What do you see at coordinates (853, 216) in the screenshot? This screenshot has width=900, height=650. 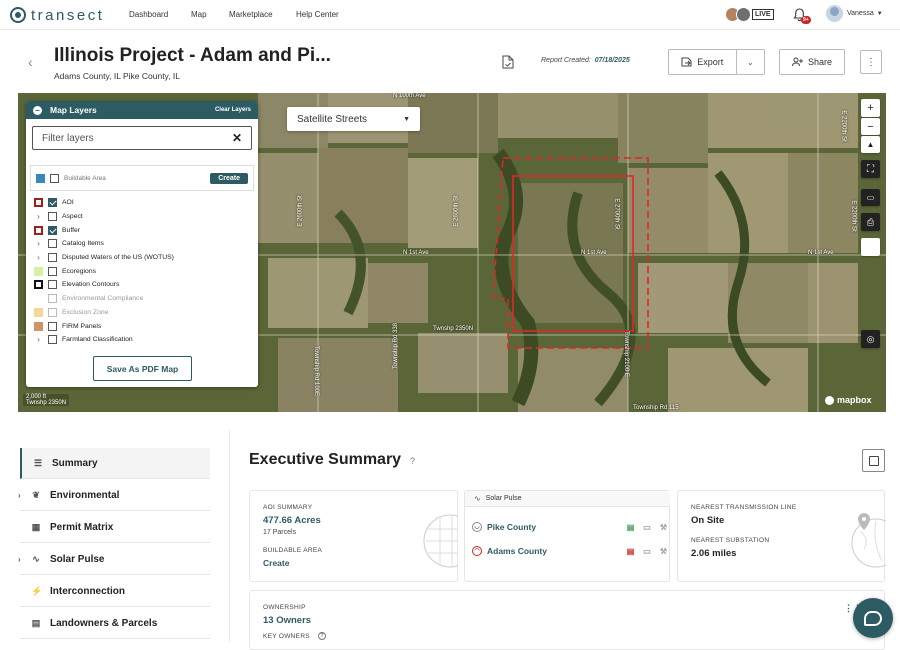 I see `road-label: E 2200th St` at bounding box center [853, 216].